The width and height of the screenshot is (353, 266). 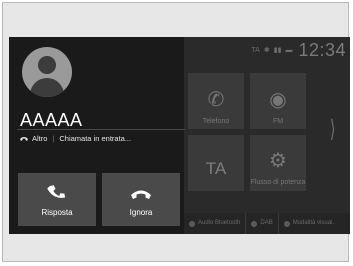 I want to click on phone-type-icon, so click(x=24, y=139).